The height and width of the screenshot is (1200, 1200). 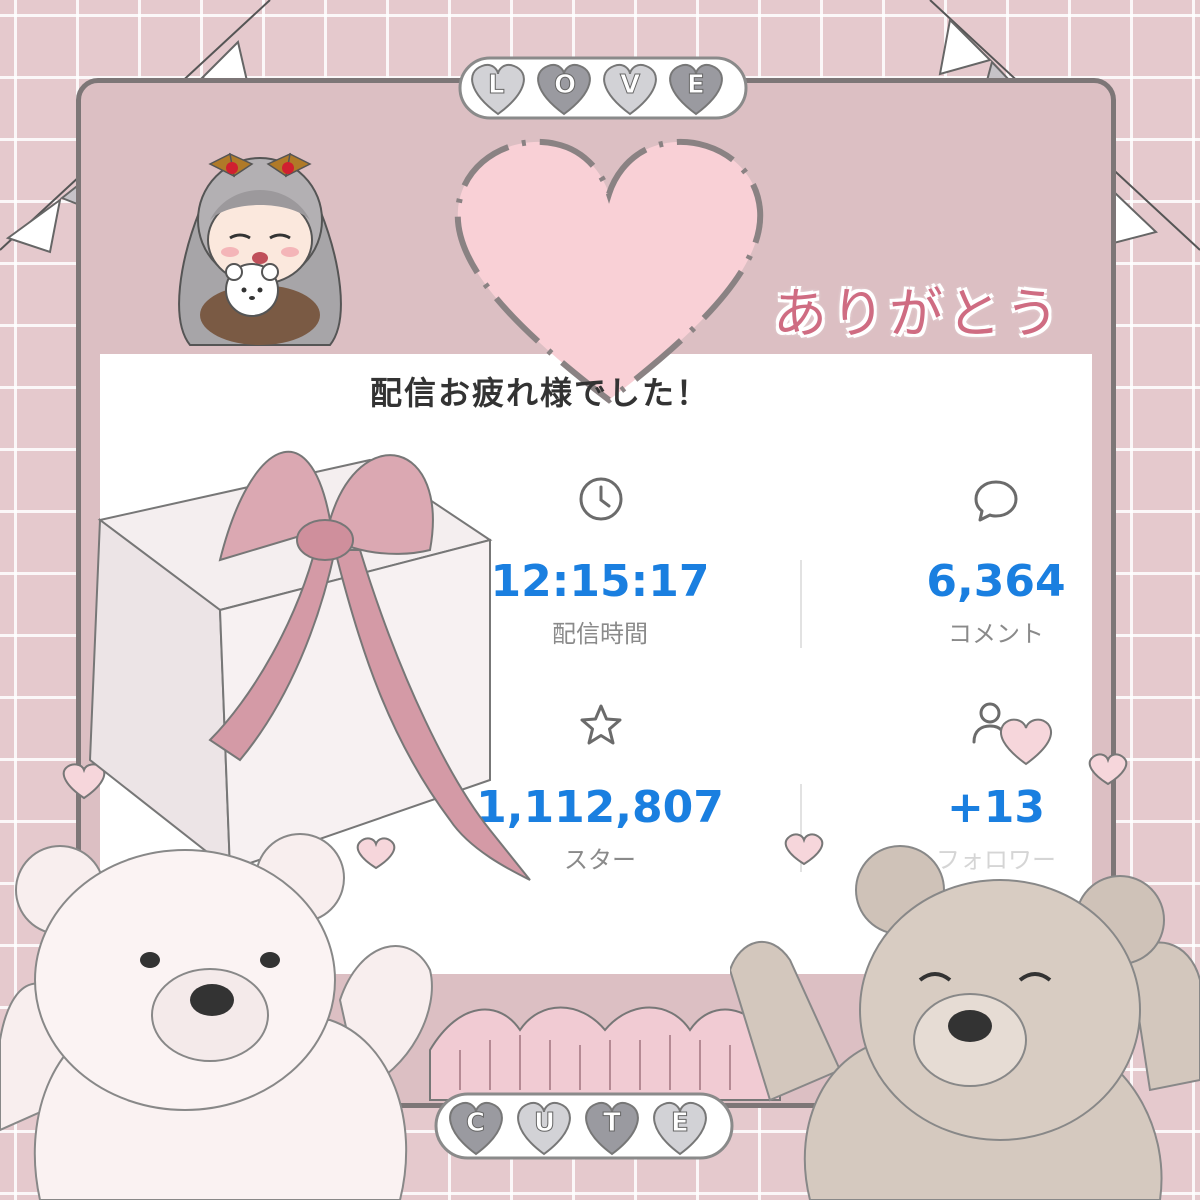 What do you see at coordinates (965, 1022) in the screenshot?
I see `brown-teddy-bear-decoration` at bounding box center [965, 1022].